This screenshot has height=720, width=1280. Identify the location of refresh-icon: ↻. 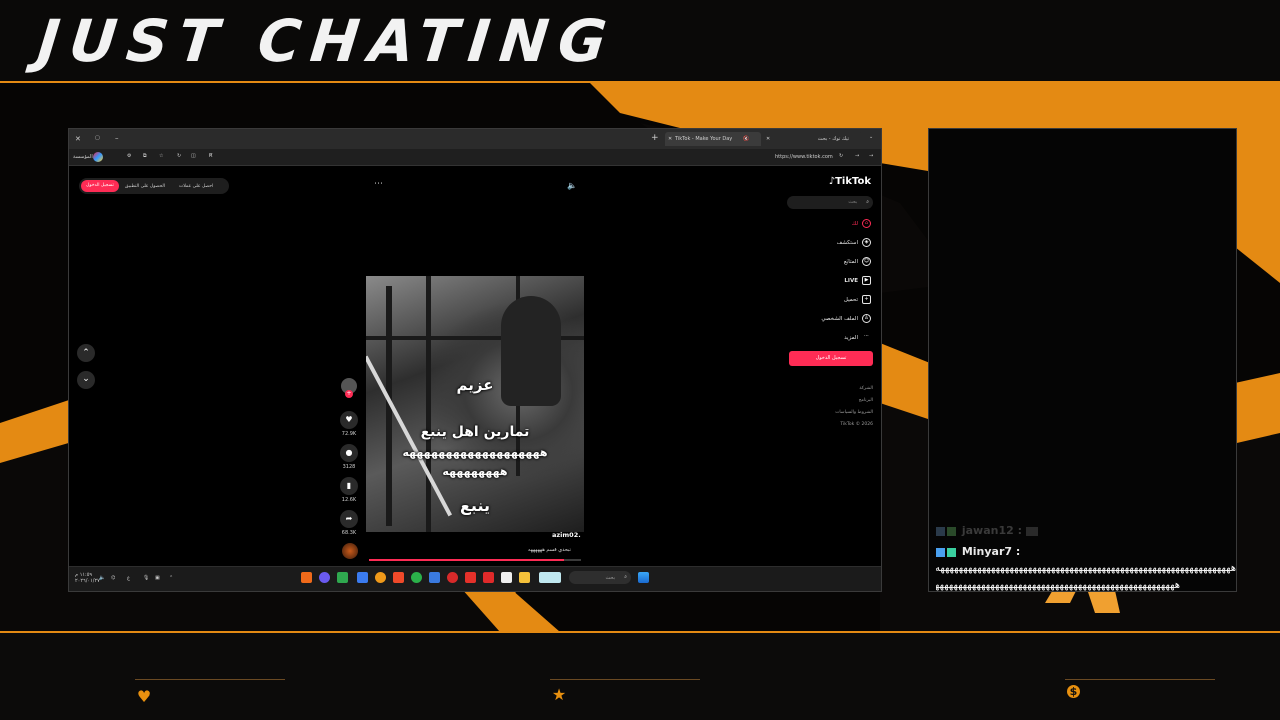
(179, 156).